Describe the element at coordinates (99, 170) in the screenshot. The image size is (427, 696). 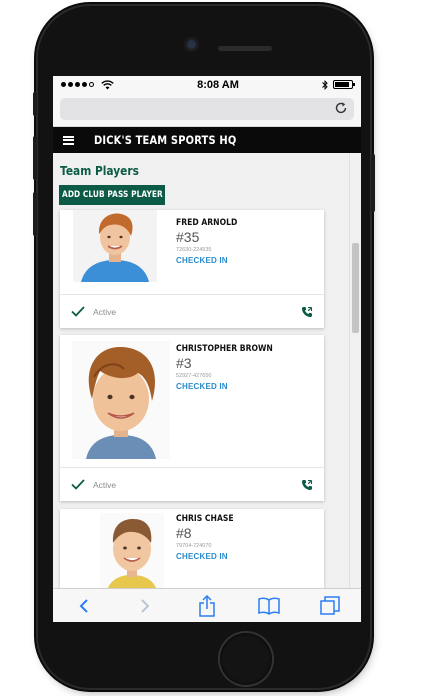
I see `page-title: Team Players` at that location.